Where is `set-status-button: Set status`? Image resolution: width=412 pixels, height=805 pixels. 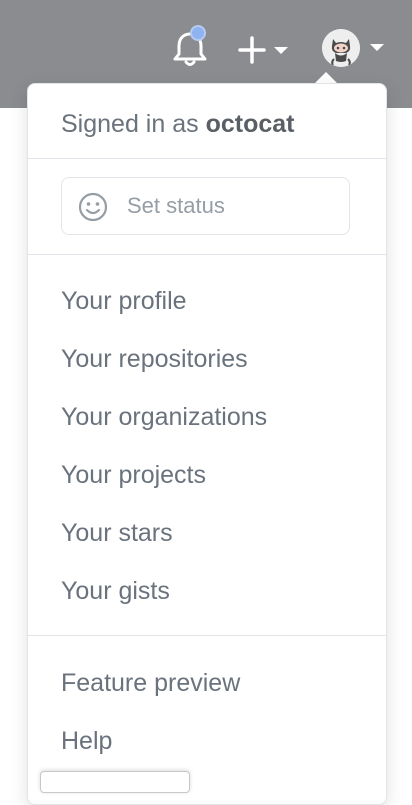 set-status-button: Set status is located at coordinates (205, 206).